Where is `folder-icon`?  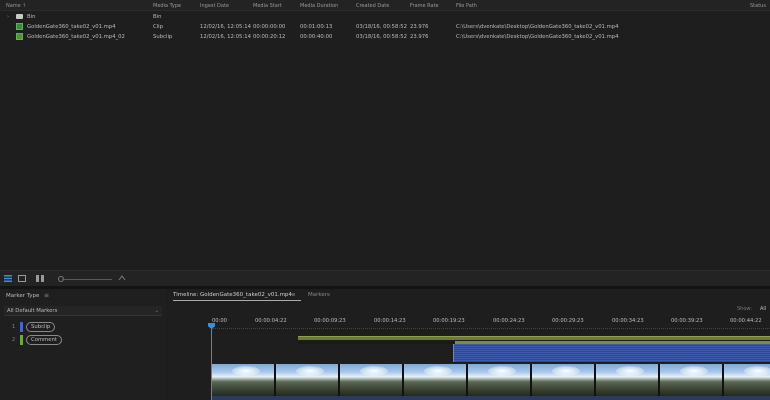
folder-icon is located at coordinates (19, 16).